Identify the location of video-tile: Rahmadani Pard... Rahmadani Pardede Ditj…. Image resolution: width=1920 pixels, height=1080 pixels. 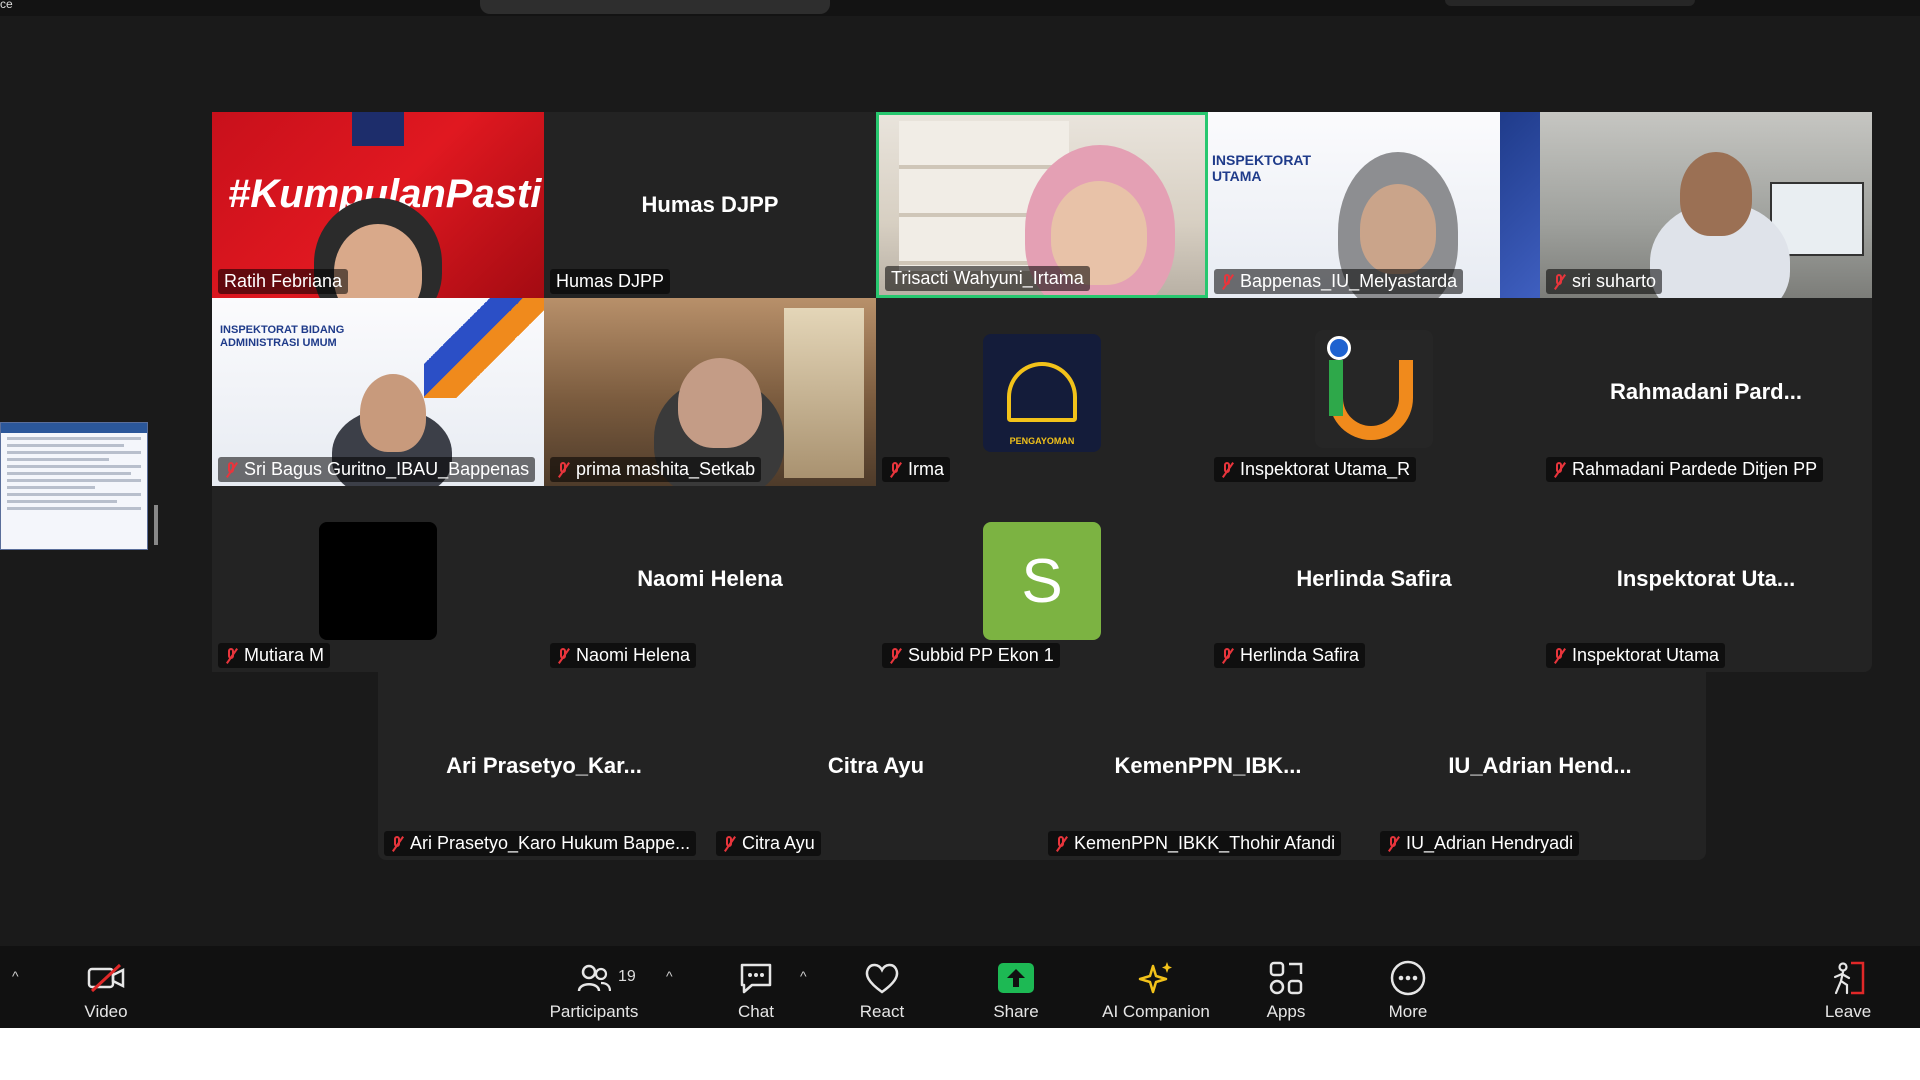
(1706, 392).